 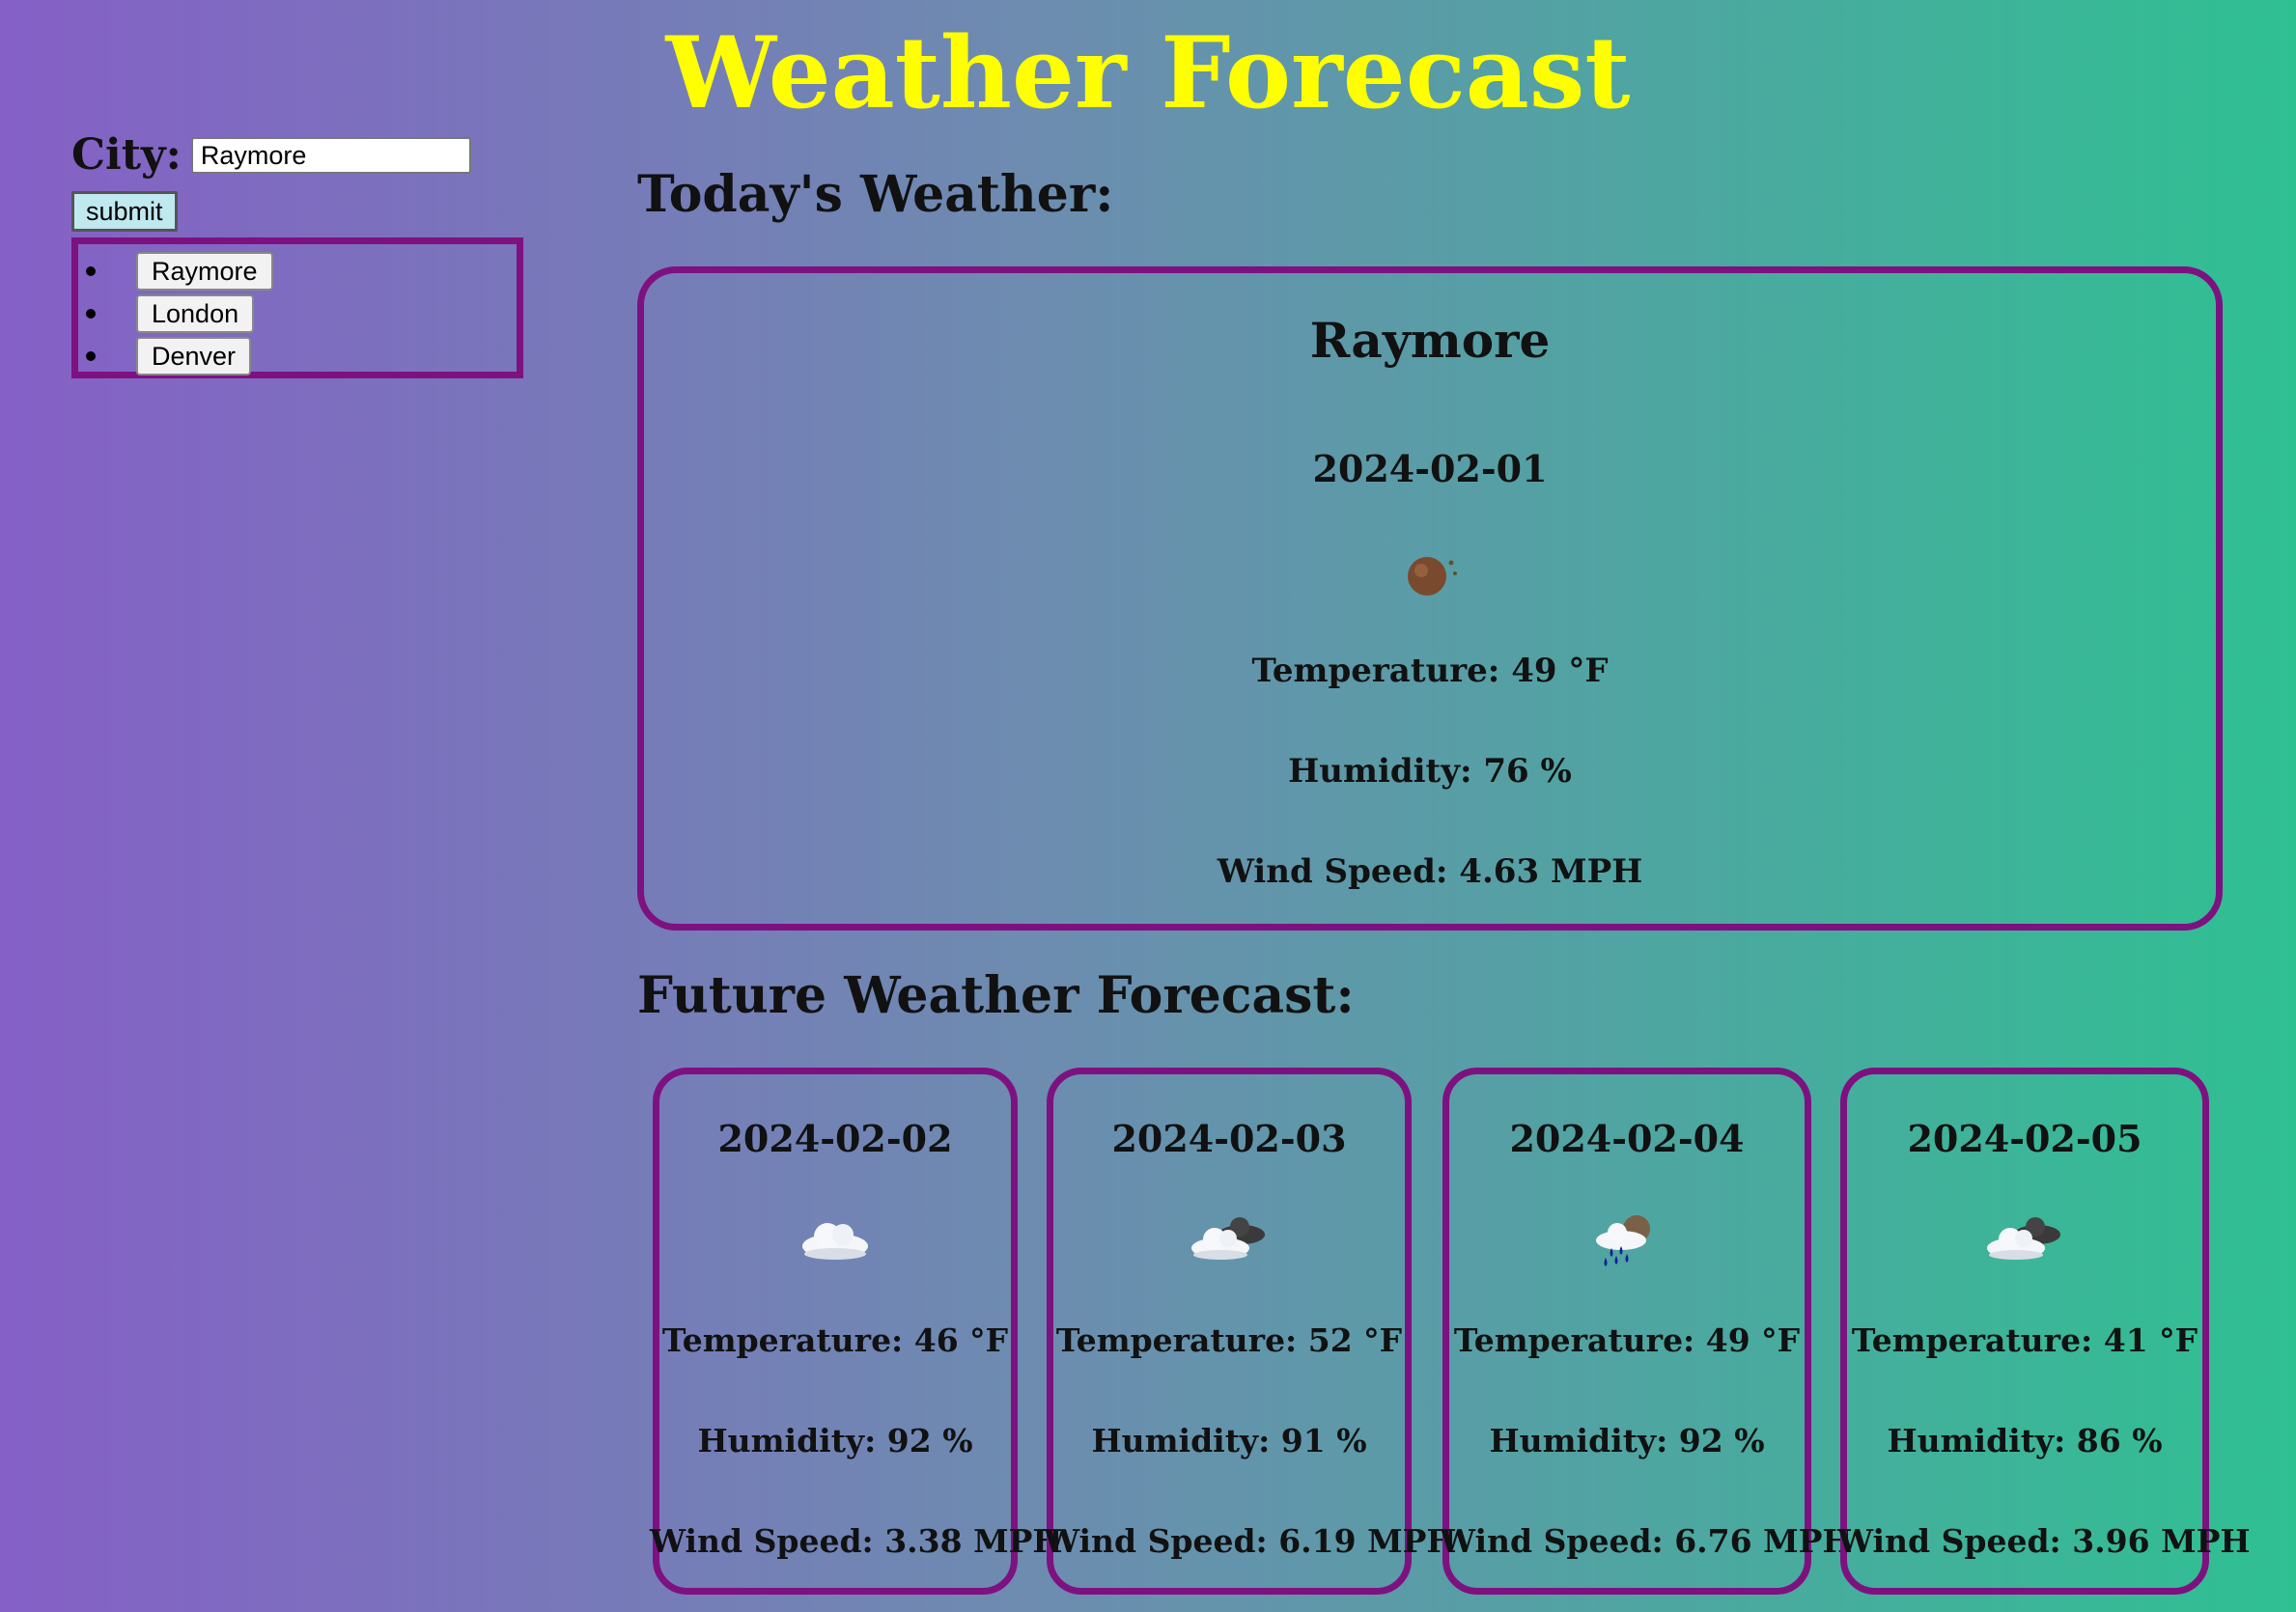 What do you see at coordinates (297, 271) in the screenshot?
I see `history-item: Raymore` at bounding box center [297, 271].